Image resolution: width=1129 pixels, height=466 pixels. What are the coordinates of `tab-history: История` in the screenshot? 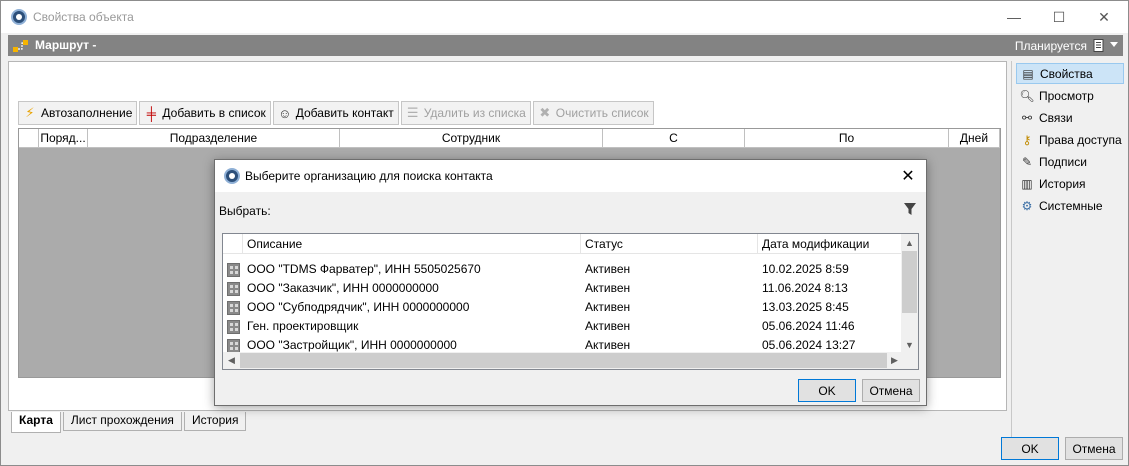 It's located at (215, 421).